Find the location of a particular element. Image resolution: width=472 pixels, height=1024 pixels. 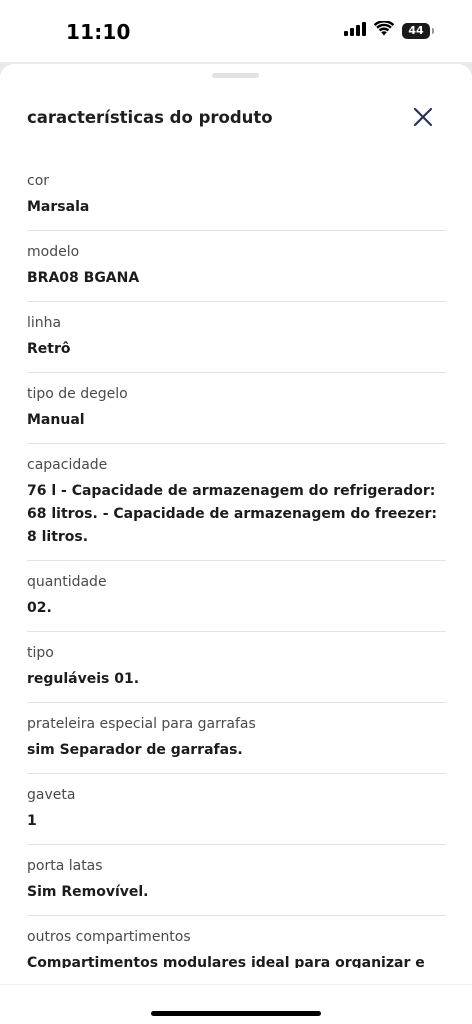

bottom-bar is located at coordinates (236, 1004).